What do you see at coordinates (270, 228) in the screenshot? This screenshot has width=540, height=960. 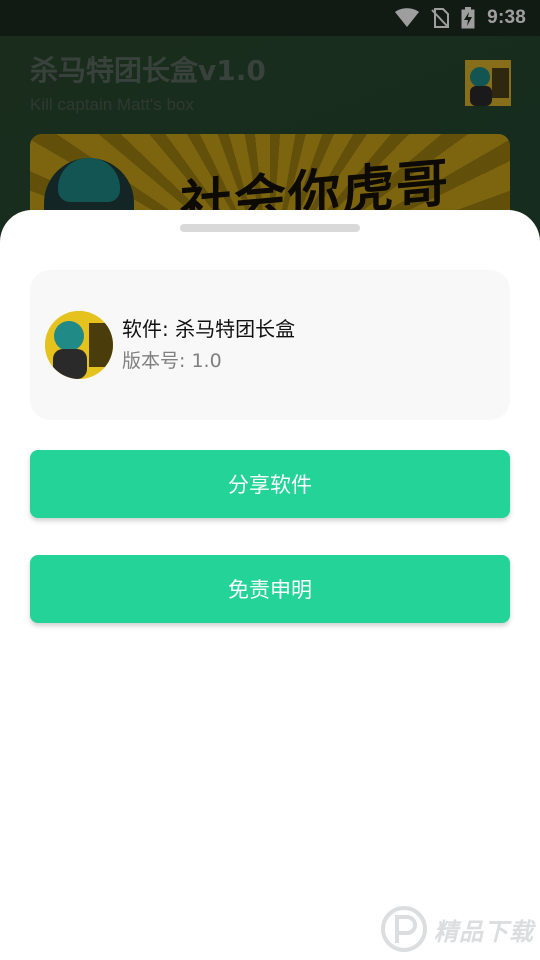 I see `drag-handle` at bounding box center [270, 228].